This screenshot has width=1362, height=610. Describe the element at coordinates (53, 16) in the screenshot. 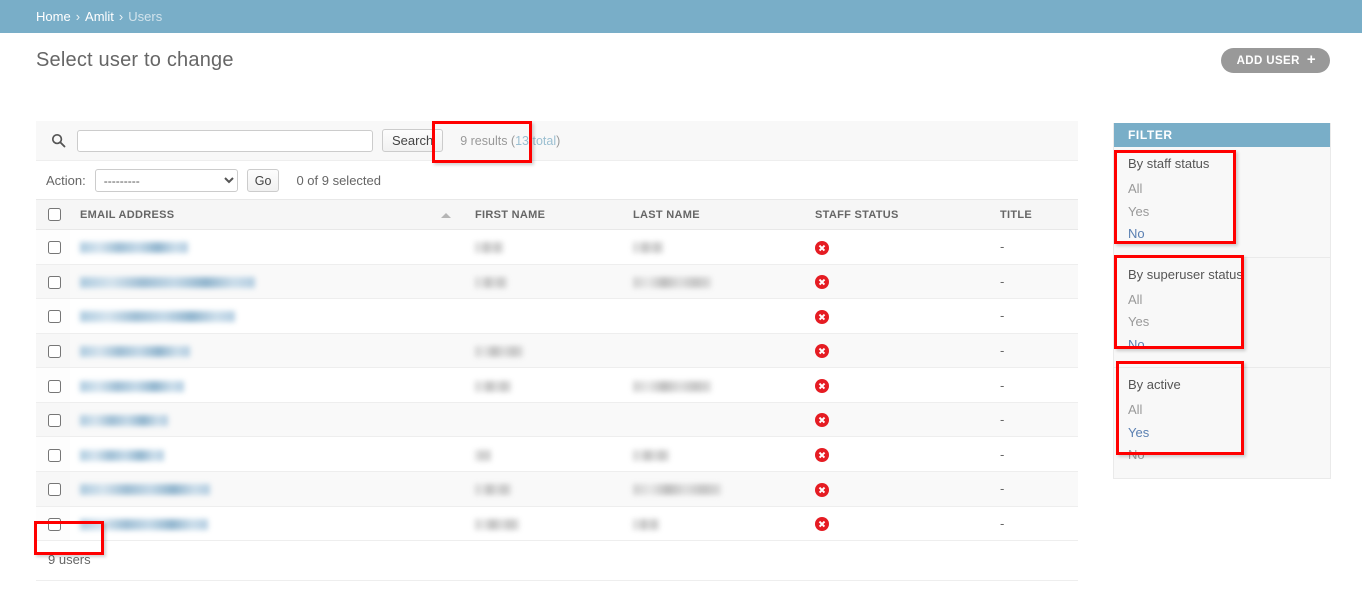

I see `breadcrumb-home: Home` at that location.